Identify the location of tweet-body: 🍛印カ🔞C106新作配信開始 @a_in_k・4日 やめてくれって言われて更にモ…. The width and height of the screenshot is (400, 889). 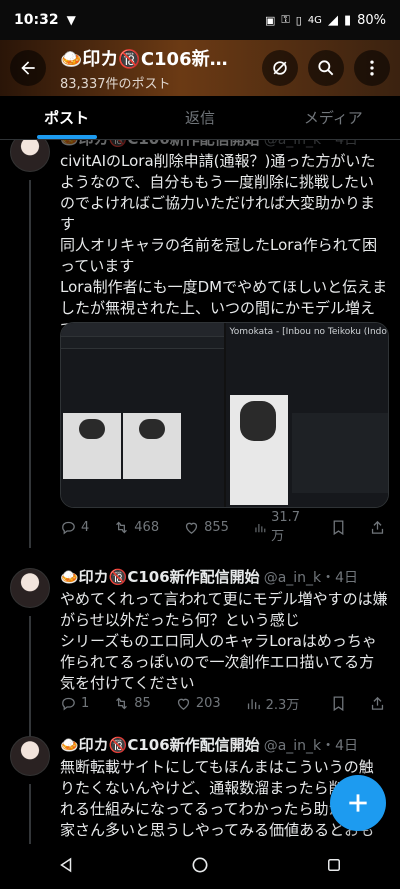
(224, 630).